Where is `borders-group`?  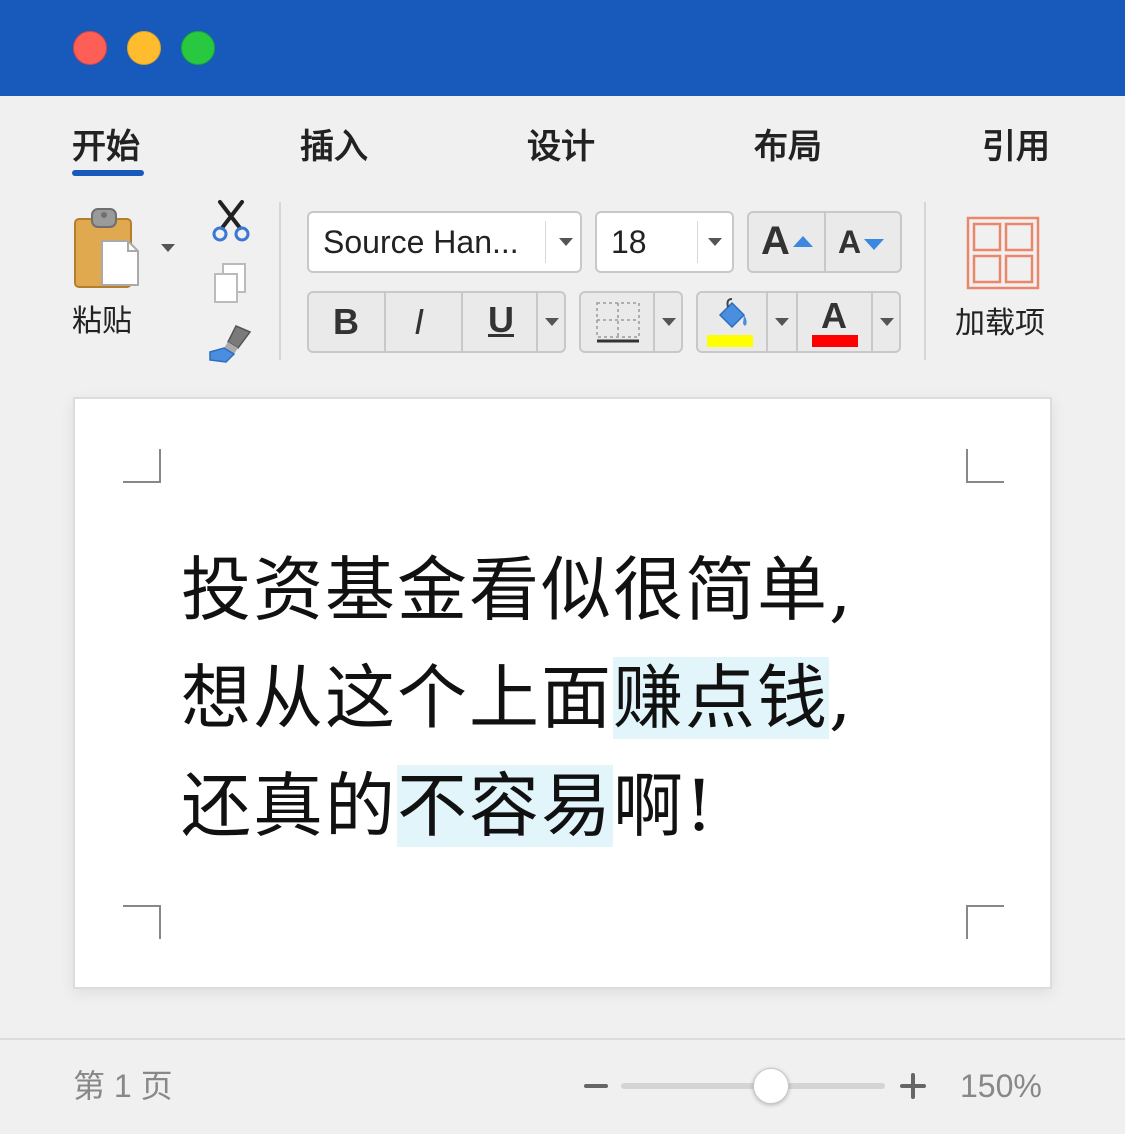
borders-group is located at coordinates (631, 322).